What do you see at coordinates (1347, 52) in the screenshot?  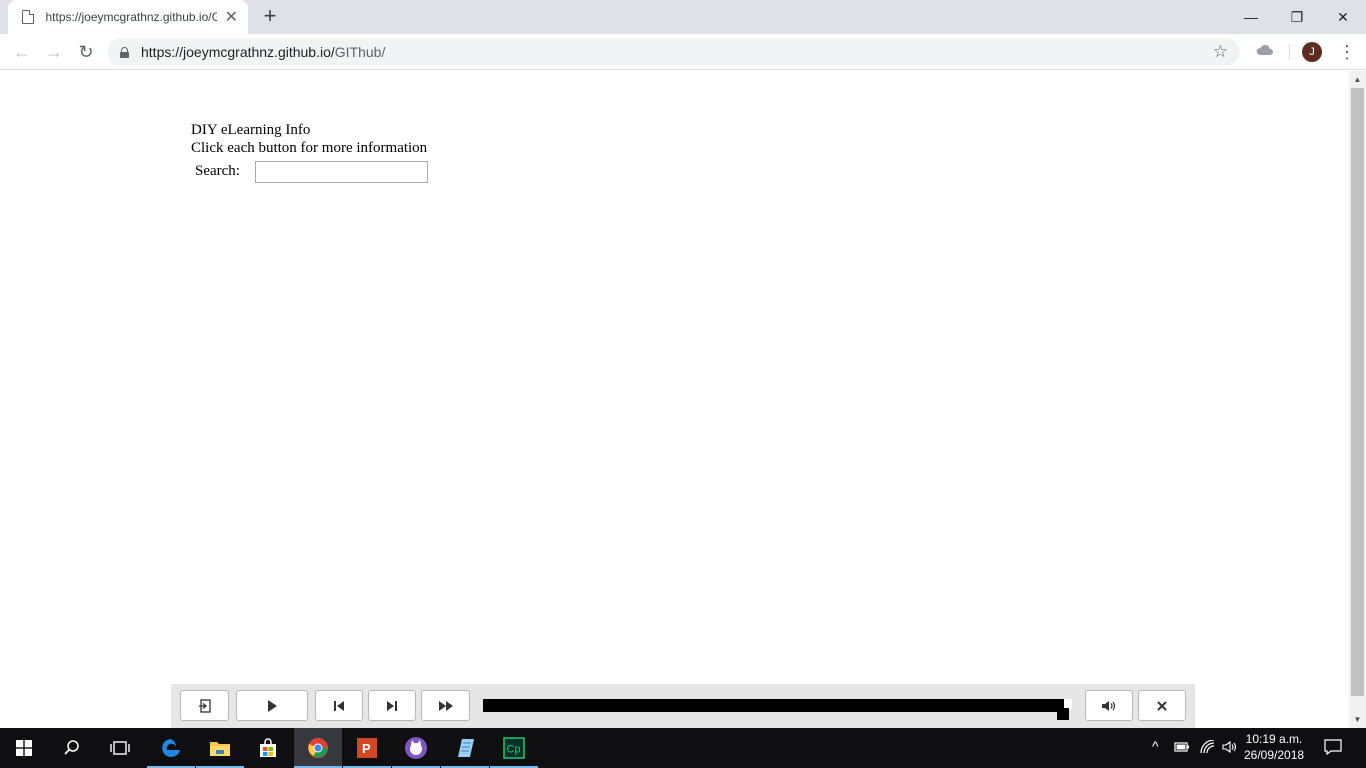 I see `menu-icon: ⋮` at bounding box center [1347, 52].